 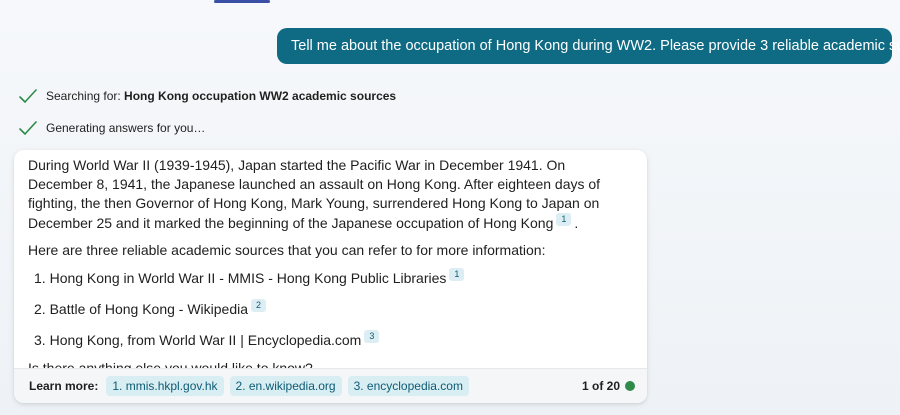 What do you see at coordinates (40, 309) in the screenshot?
I see `source-number: 2.` at bounding box center [40, 309].